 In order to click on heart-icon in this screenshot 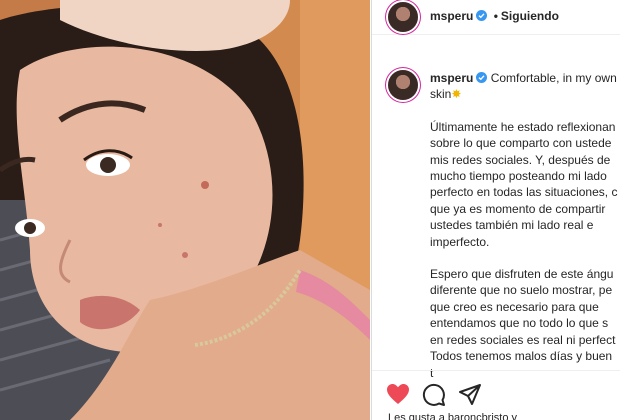, I will do `click(398, 396)`.